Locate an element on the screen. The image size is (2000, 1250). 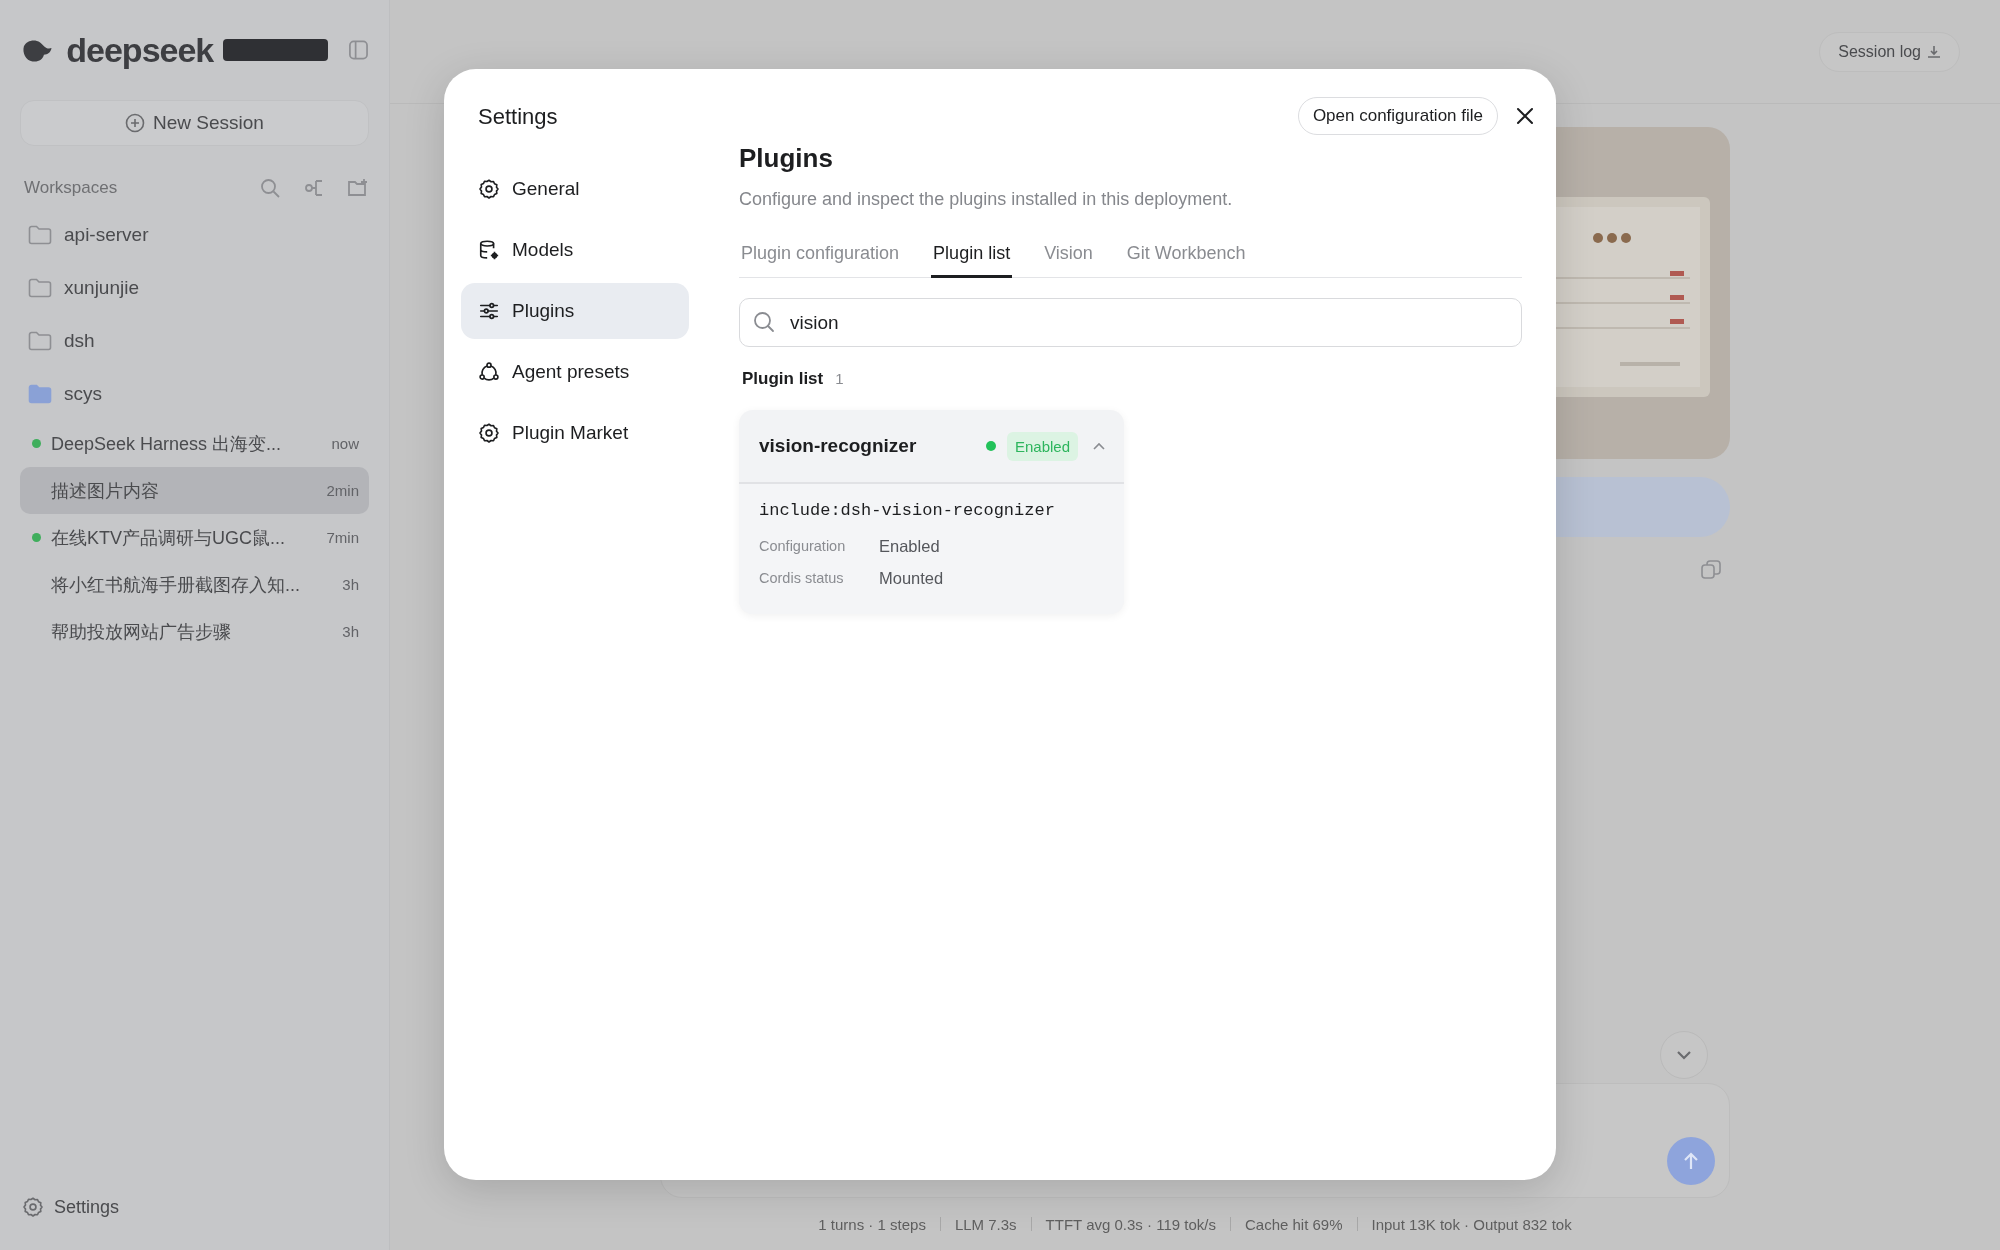
workspace-name: scys is located at coordinates (83, 393).